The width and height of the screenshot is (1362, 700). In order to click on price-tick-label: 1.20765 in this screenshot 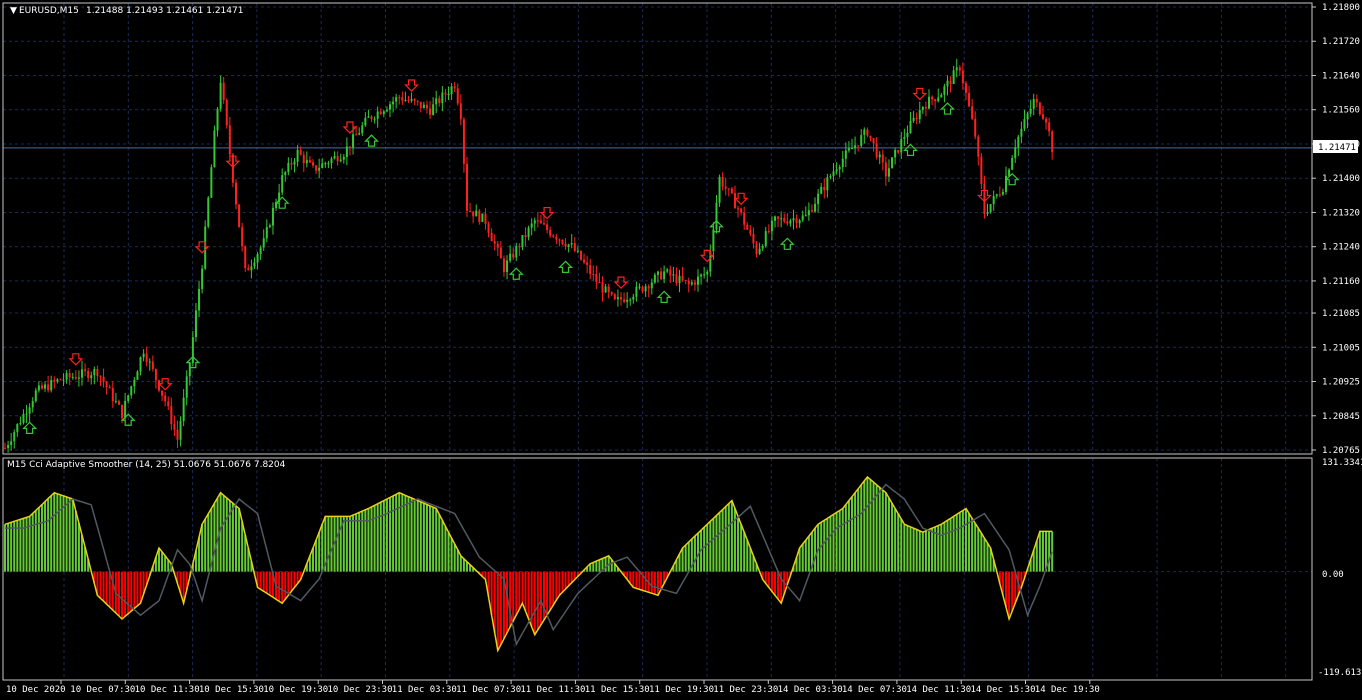, I will do `click(1341, 451)`.